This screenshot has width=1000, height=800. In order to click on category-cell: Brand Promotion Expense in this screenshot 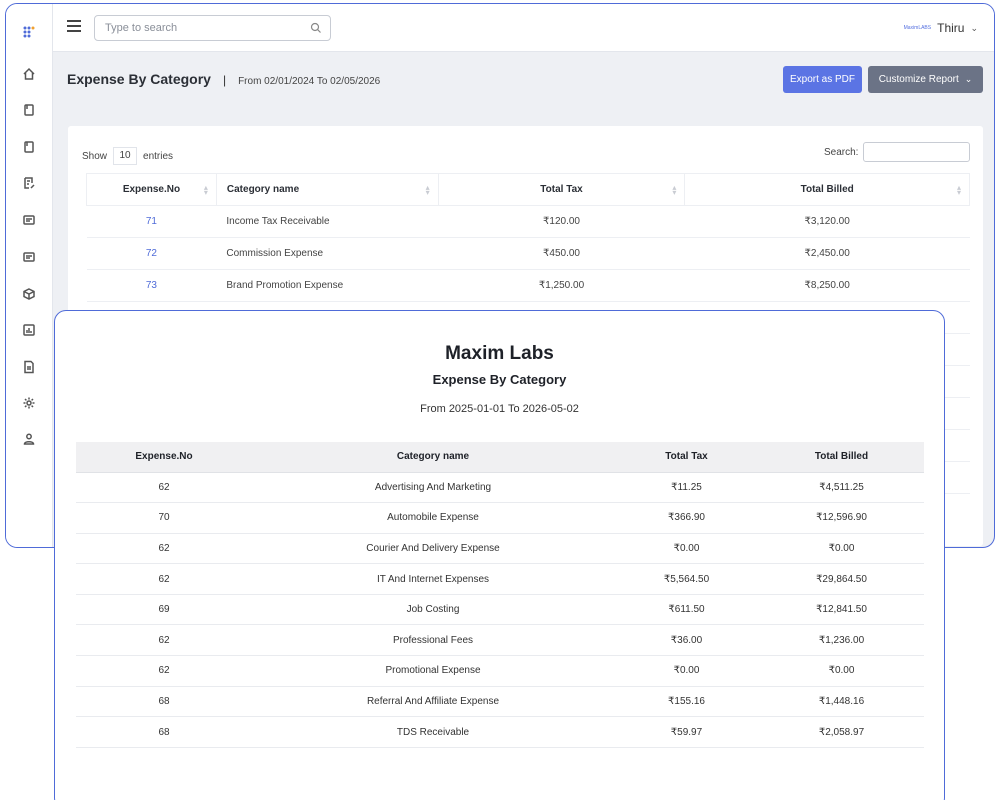, I will do `click(327, 285)`.